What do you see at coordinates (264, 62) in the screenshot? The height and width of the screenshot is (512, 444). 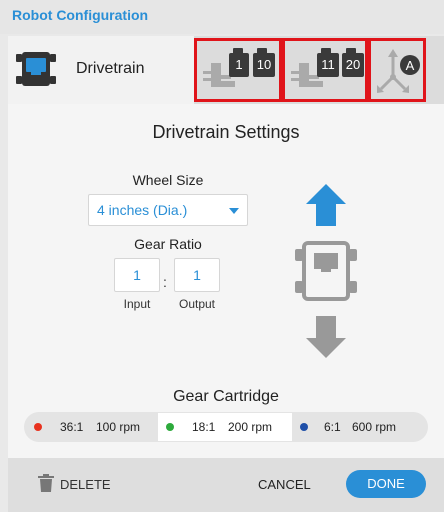 I see `port-badge: 10` at bounding box center [264, 62].